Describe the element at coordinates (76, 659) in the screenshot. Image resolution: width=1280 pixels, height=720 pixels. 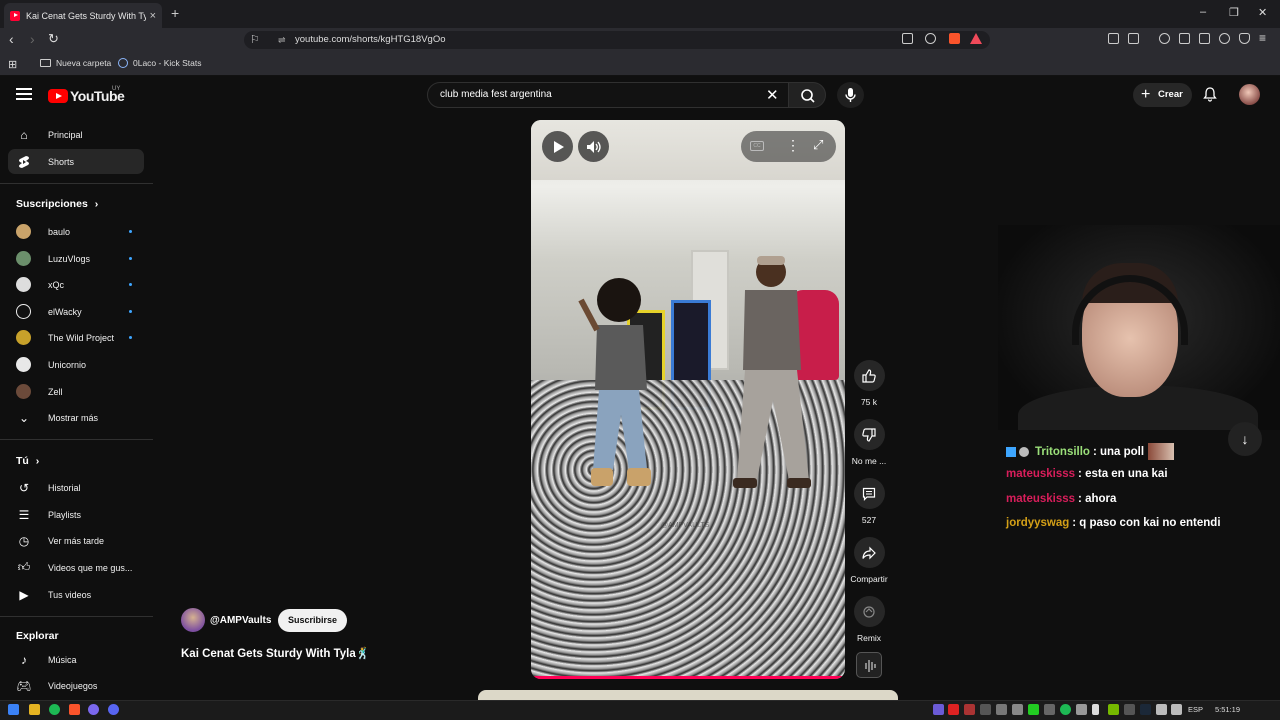
I see `sidebar-item-musica: ♪ Música` at that location.